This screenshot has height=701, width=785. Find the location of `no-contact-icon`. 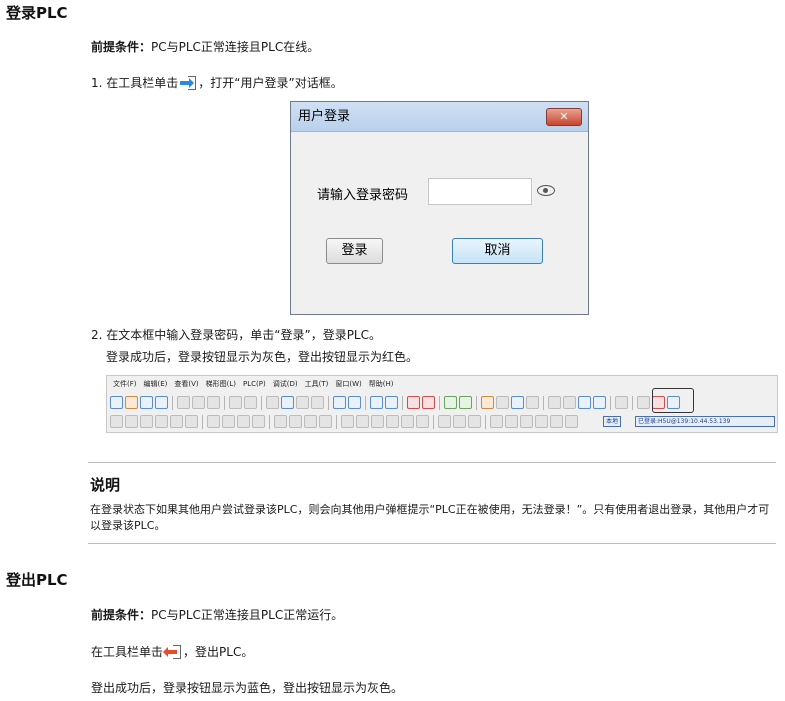

no-contact-icon is located at coordinates (347, 421).